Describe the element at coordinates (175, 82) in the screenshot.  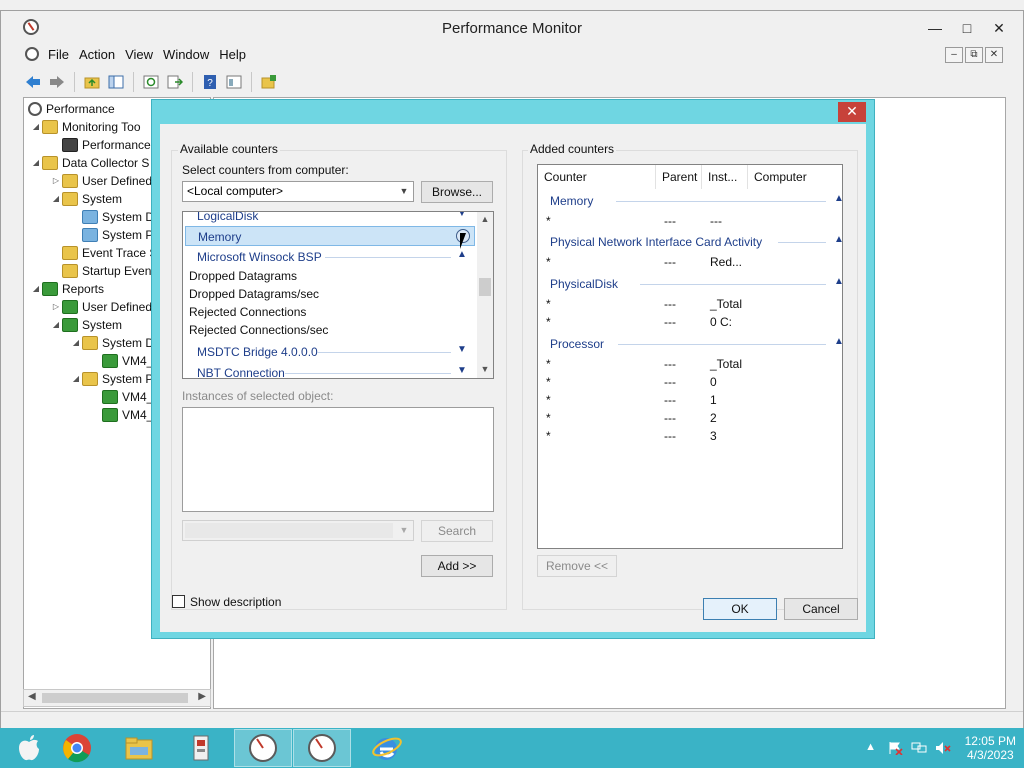
I see `export-list-icon` at that location.